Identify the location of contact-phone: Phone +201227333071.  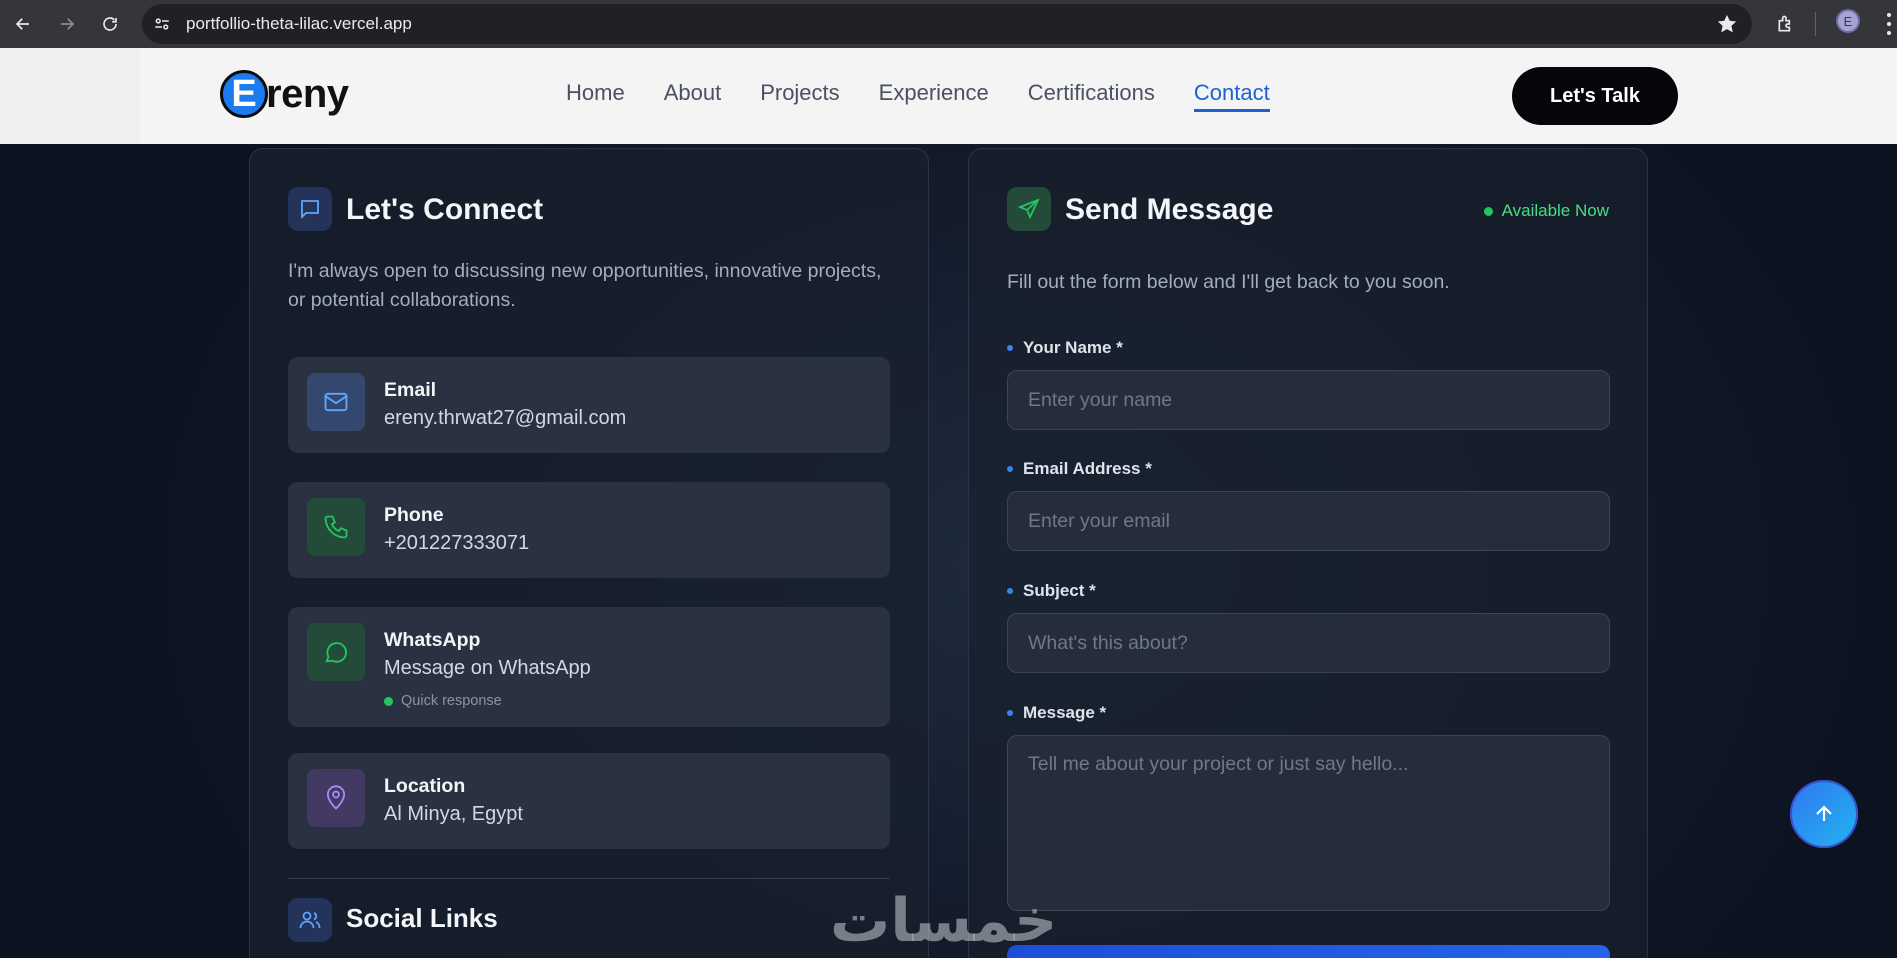
(589, 530).